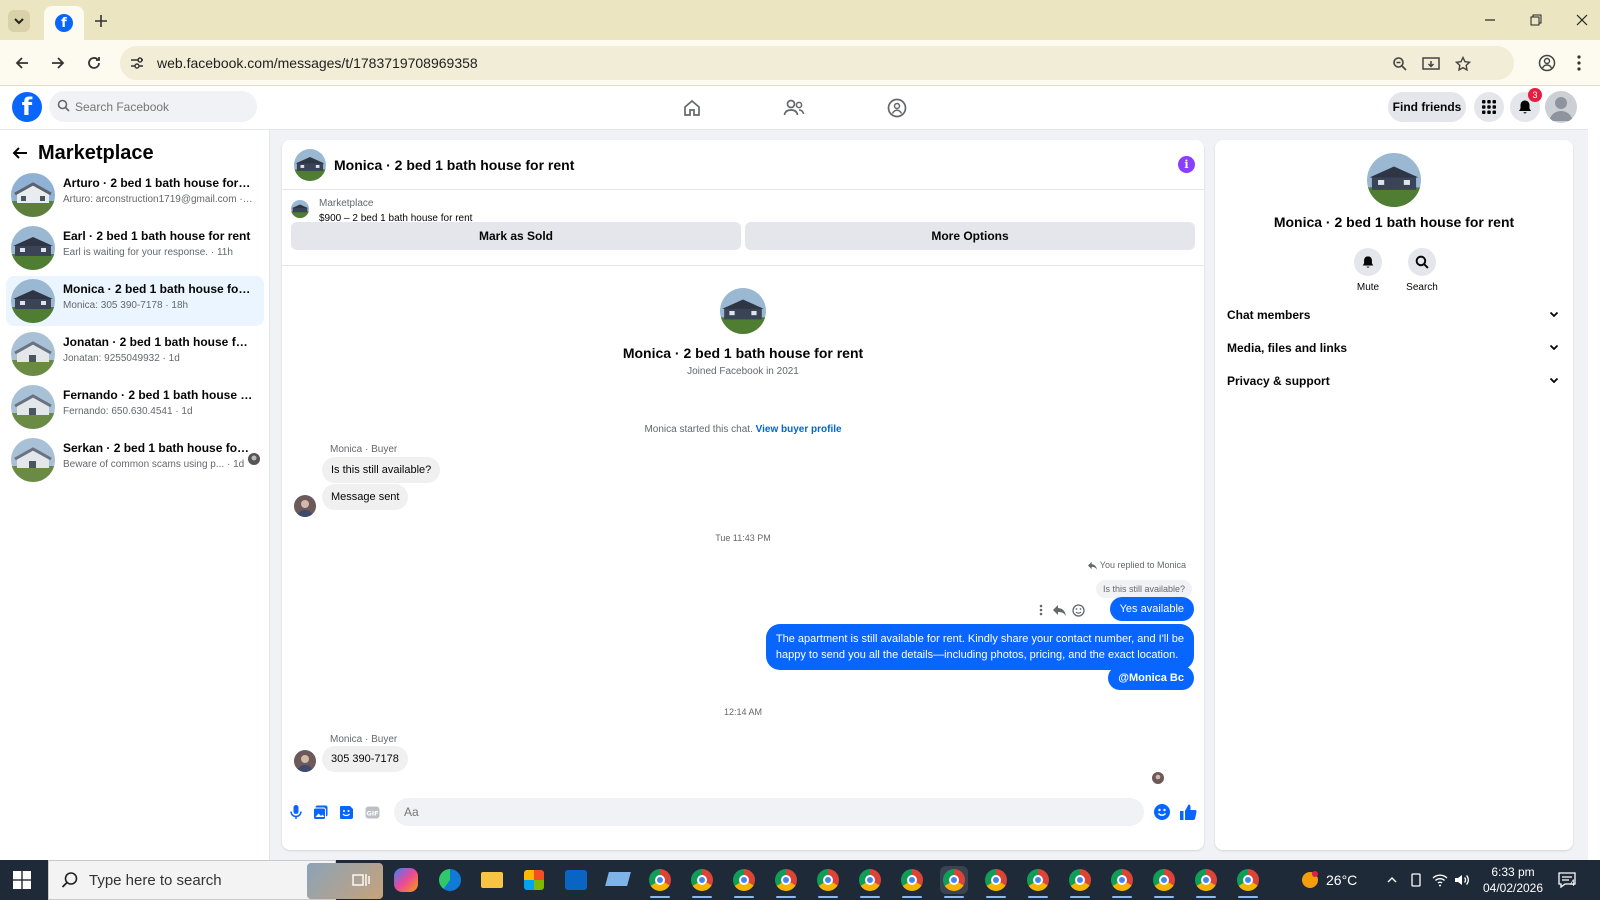  What do you see at coordinates (22, 880) in the screenshot?
I see `windows-start-icon` at bounding box center [22, 880].